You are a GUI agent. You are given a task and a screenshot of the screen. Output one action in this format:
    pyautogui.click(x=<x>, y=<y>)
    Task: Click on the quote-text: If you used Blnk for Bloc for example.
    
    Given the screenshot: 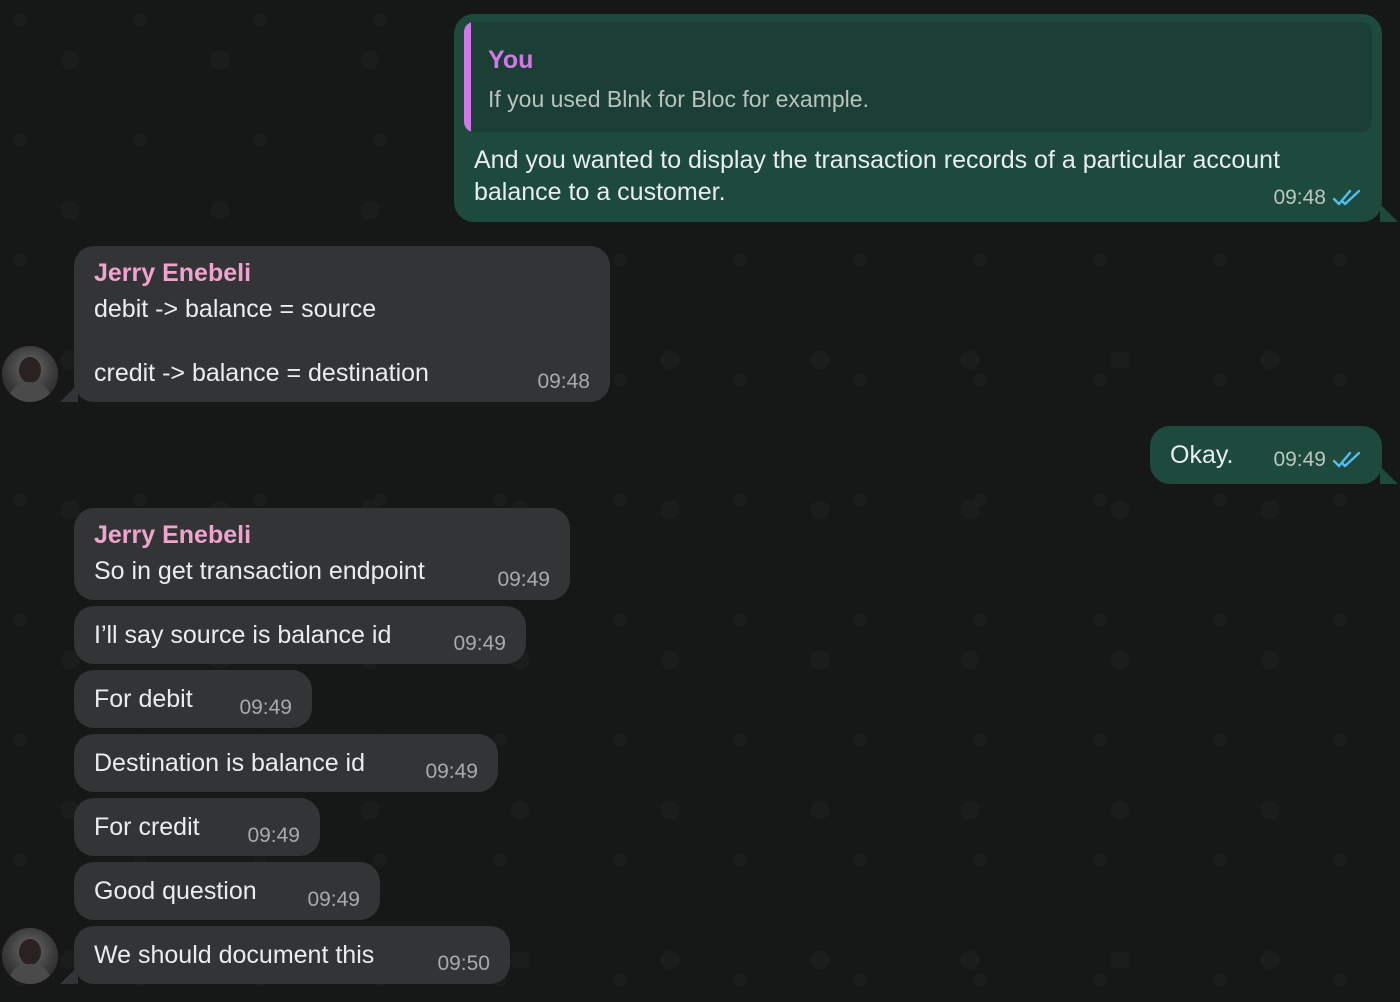 What is the action you would take?
    pyautogui.click(x=678, y=99)
    